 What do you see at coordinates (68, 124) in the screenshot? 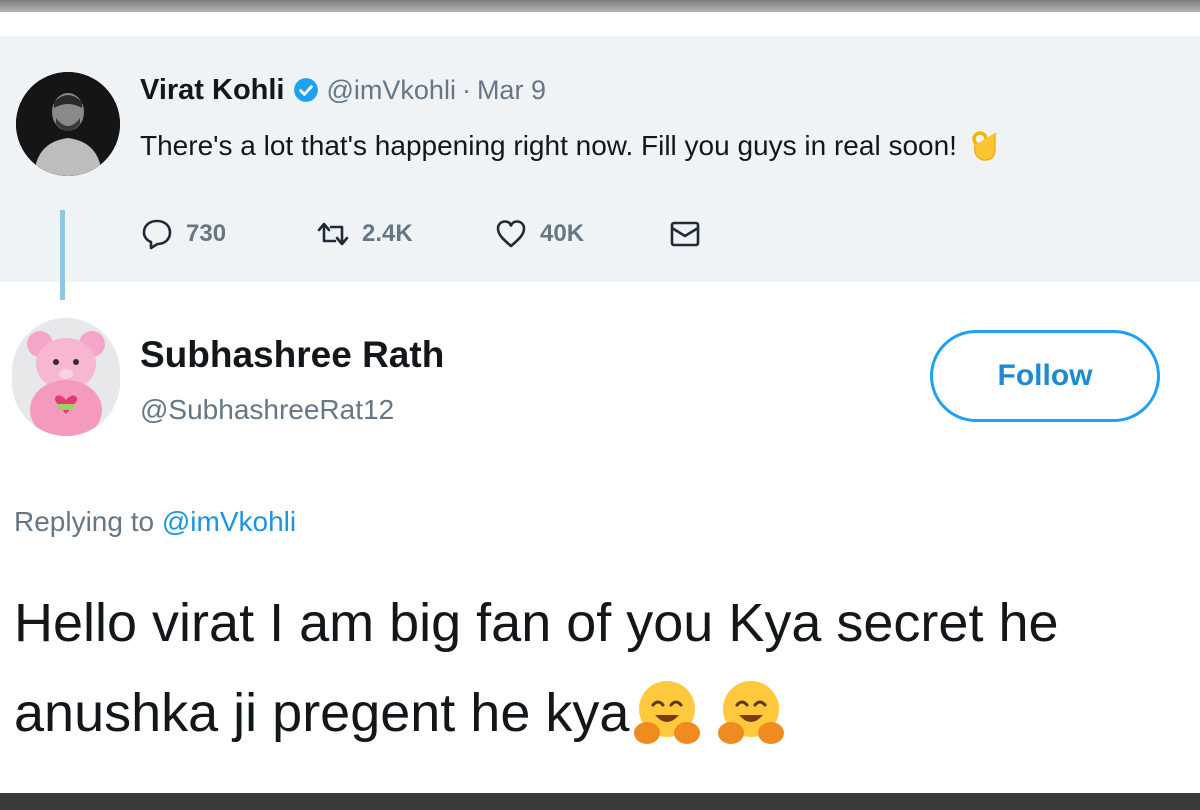
I see `virat-kohli-avatar` at bounding box center [68, 124].